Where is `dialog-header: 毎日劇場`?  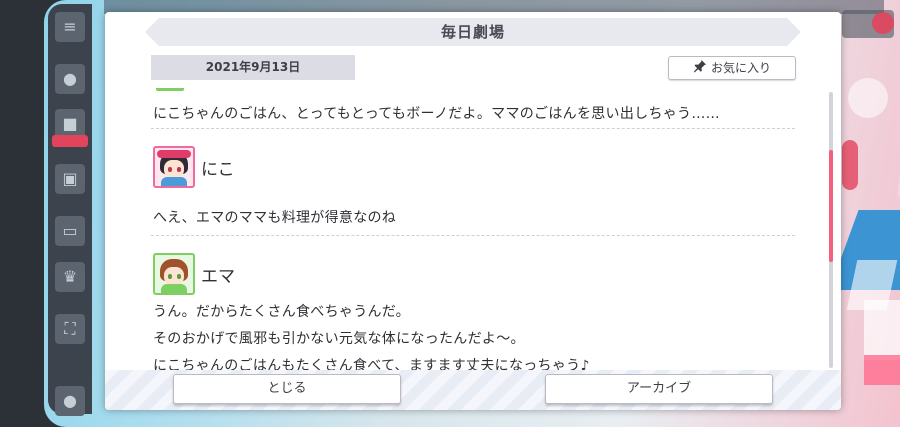 dialog-header: 毎日劇場 is located at coordinates (473, 32).